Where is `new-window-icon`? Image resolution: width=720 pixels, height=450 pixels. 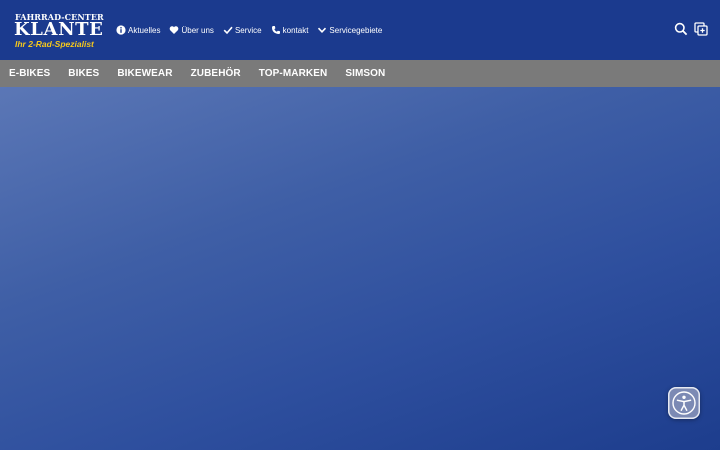 new-window-icon is located at coordinates (701, 29).